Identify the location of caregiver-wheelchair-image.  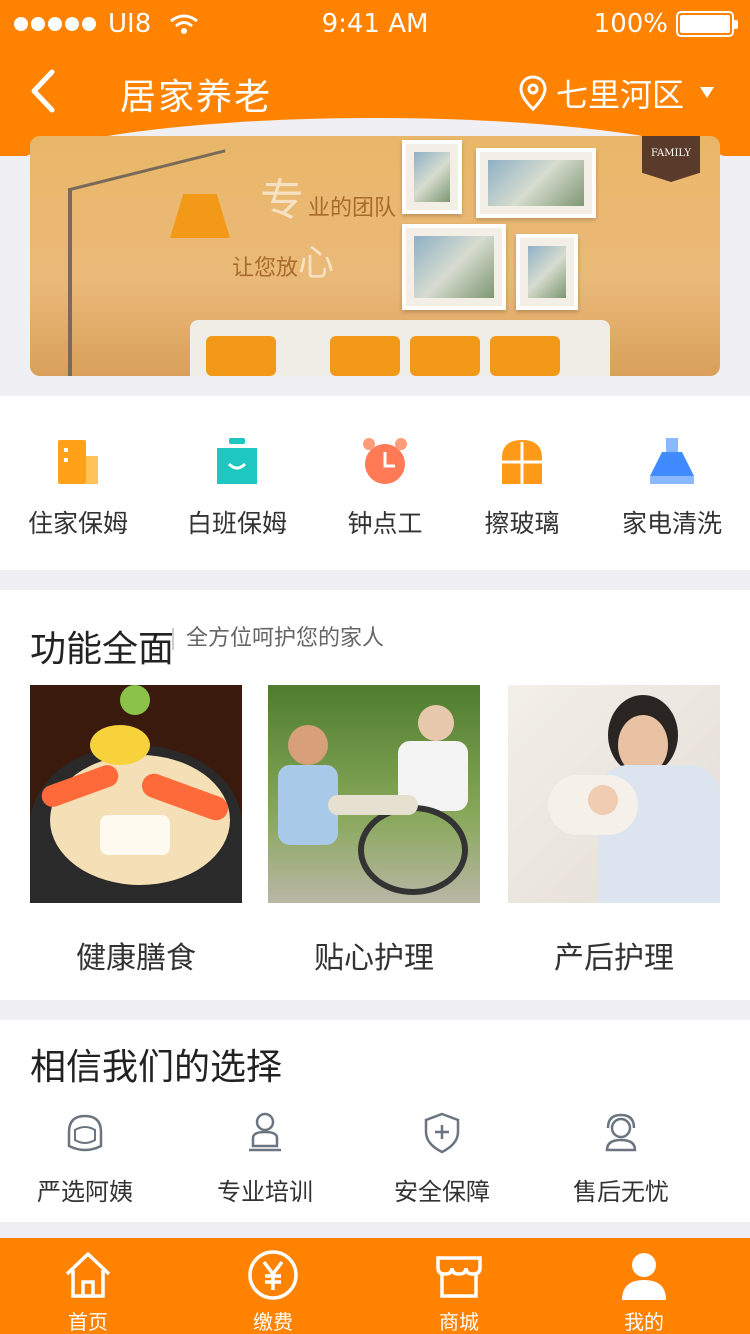
(374, 794).